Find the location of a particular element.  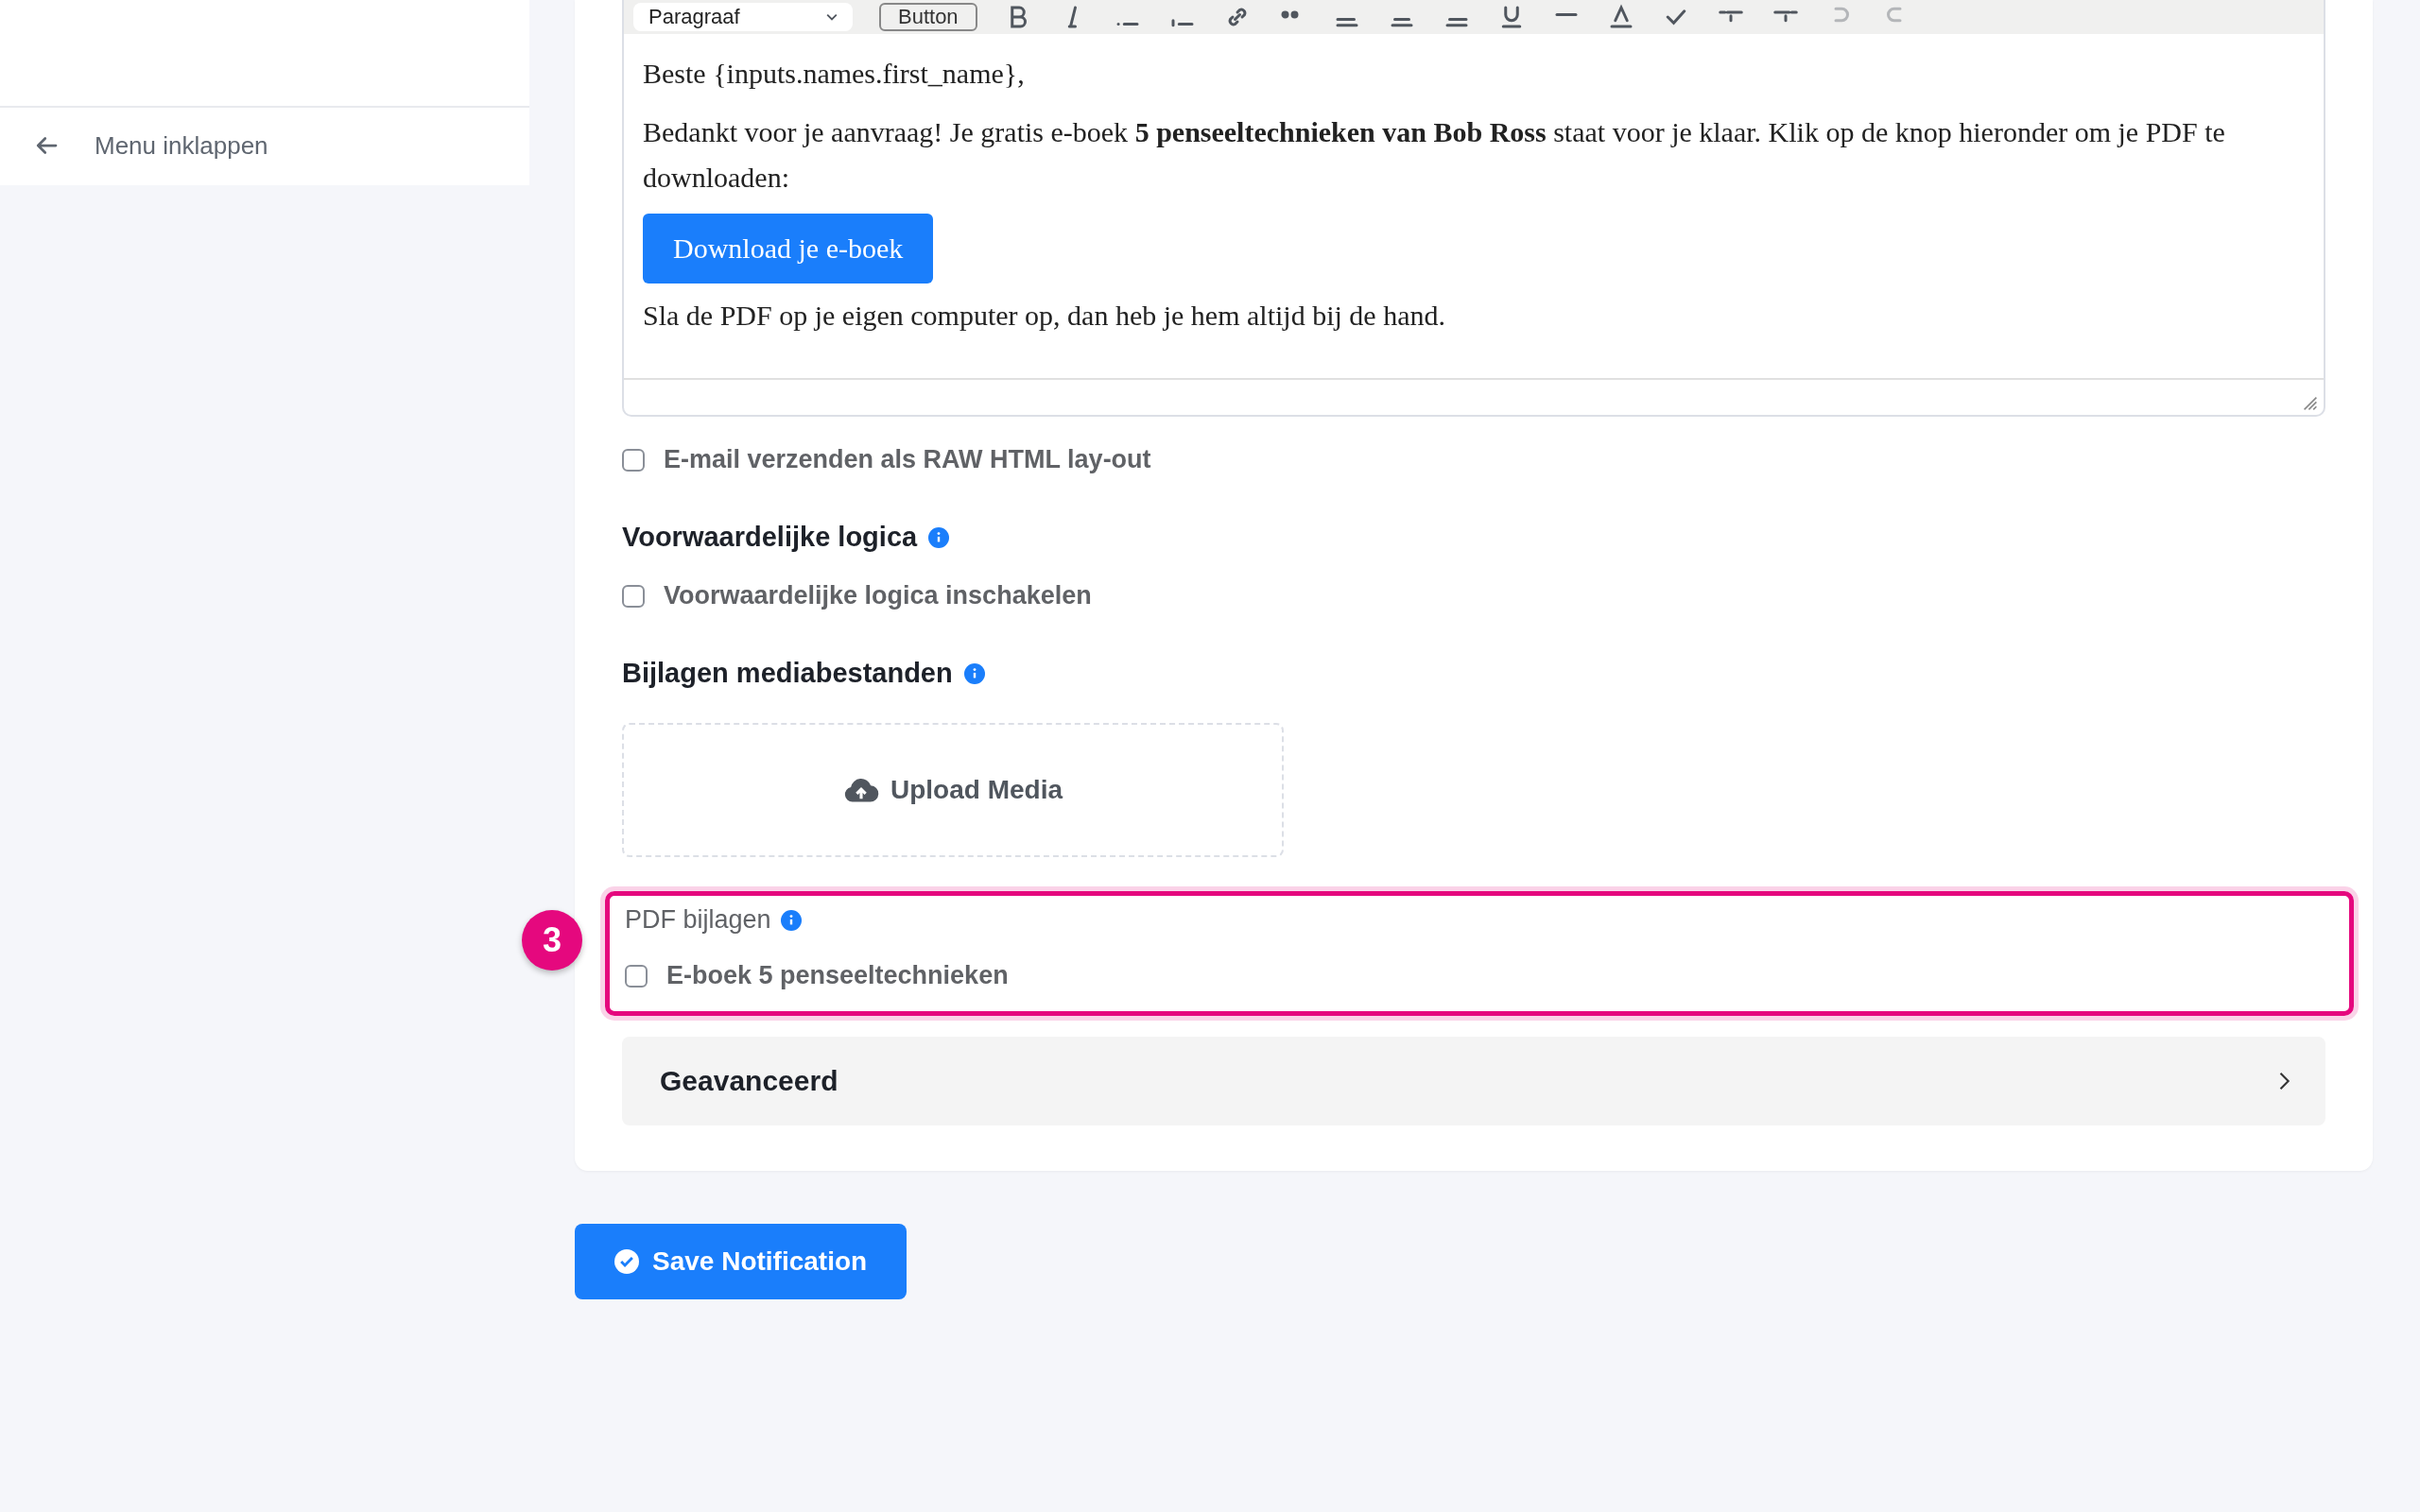

format-select: Paragraaf is located at coordinates (743, 17).